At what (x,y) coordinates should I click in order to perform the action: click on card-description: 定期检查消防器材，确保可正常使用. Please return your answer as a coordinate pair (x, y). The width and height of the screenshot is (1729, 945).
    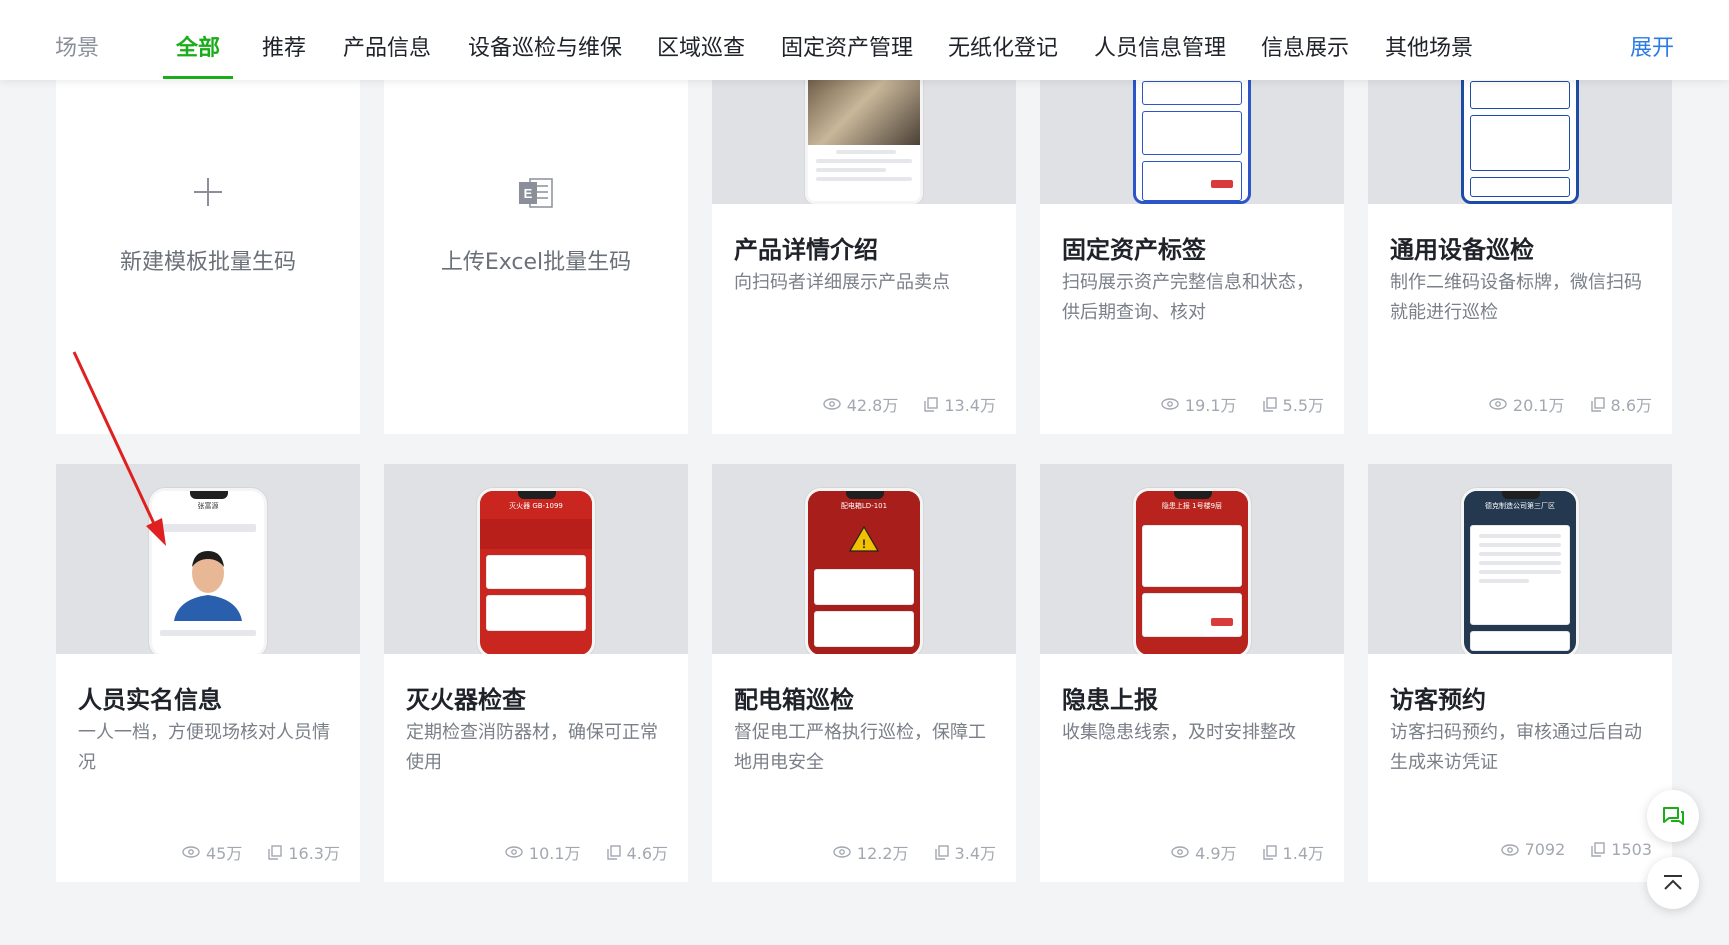
    Looking at the image, I should click on (532, 747).